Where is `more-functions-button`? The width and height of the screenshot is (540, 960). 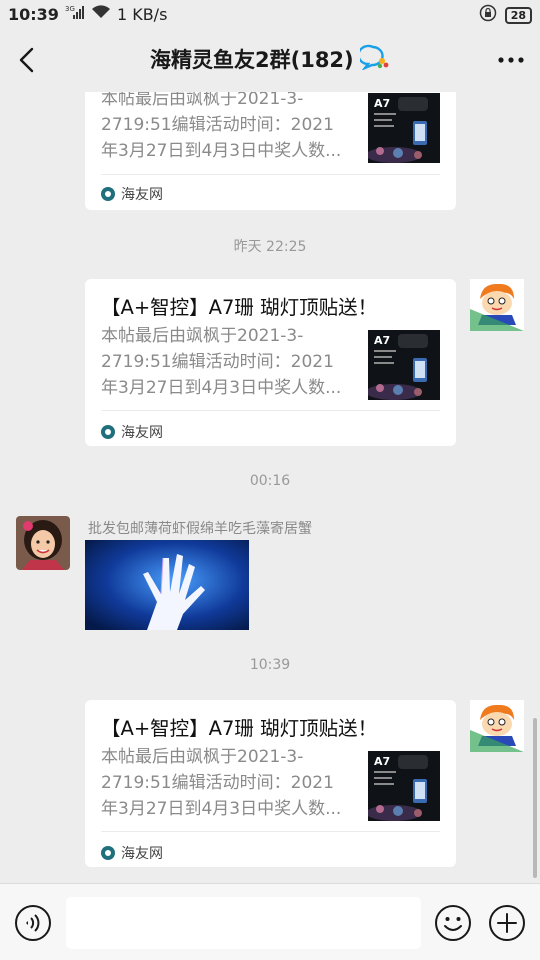
more-functions-button is located at coordinates (507, 923).